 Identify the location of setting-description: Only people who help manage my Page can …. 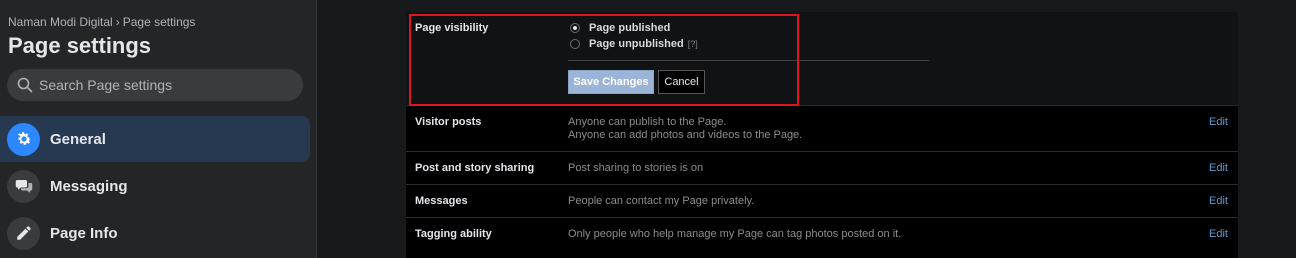
(735, 234).